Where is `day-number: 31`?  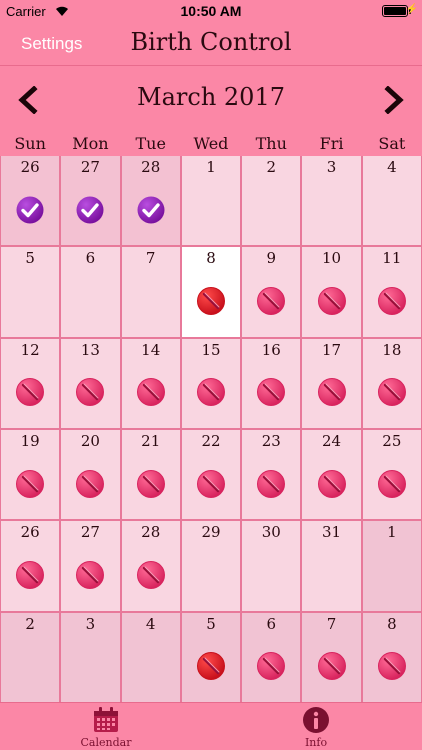
day-number: 31 is located at coordinates (332, 532).